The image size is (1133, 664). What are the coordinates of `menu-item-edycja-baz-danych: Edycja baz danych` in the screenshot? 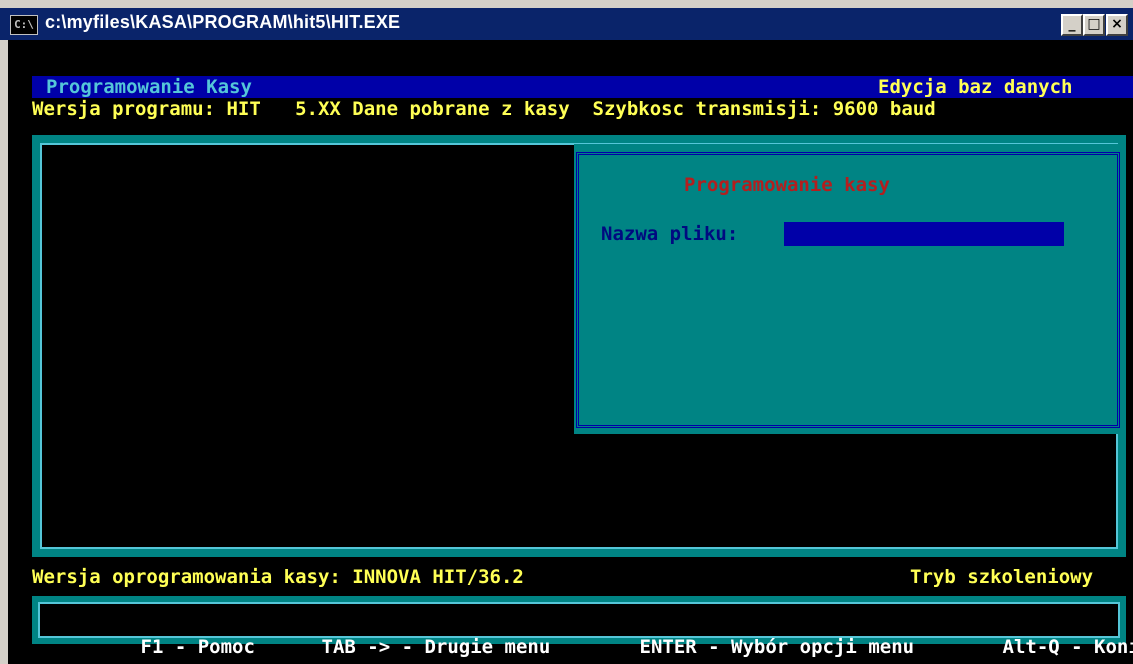 It's located at (975, 87).